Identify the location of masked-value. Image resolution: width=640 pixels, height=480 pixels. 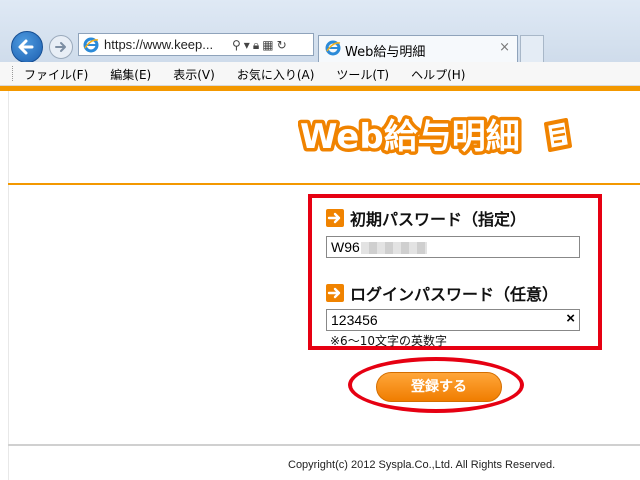
(393, 248).